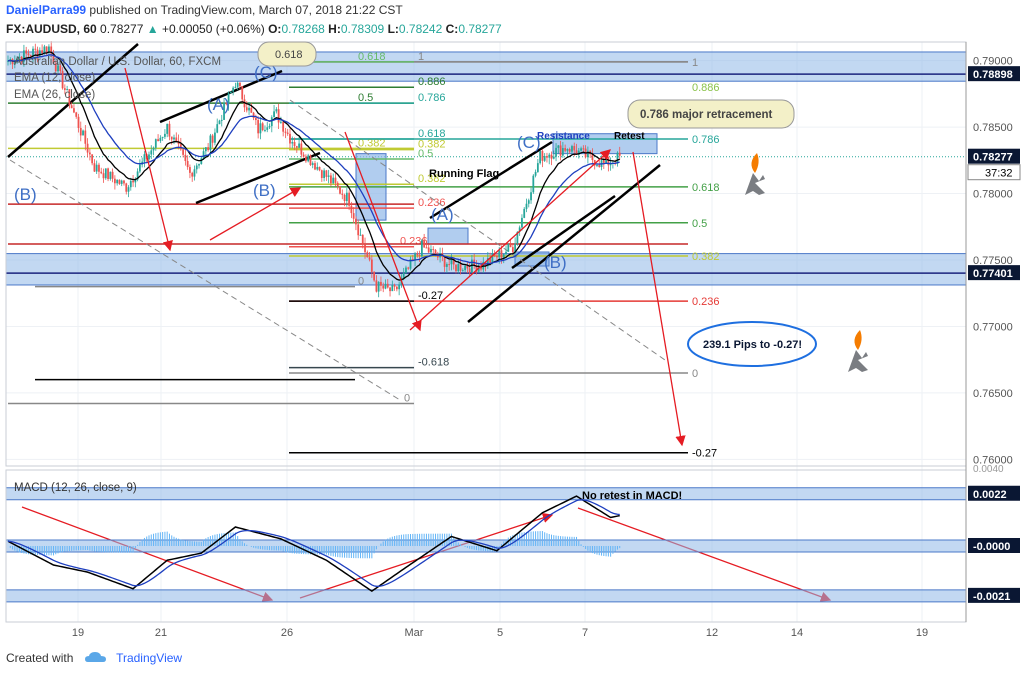  What do you see at coordinates (149, 658) in the screenshot?
I see `tradingview-link: TradingView` at bounding box center [149, 658].